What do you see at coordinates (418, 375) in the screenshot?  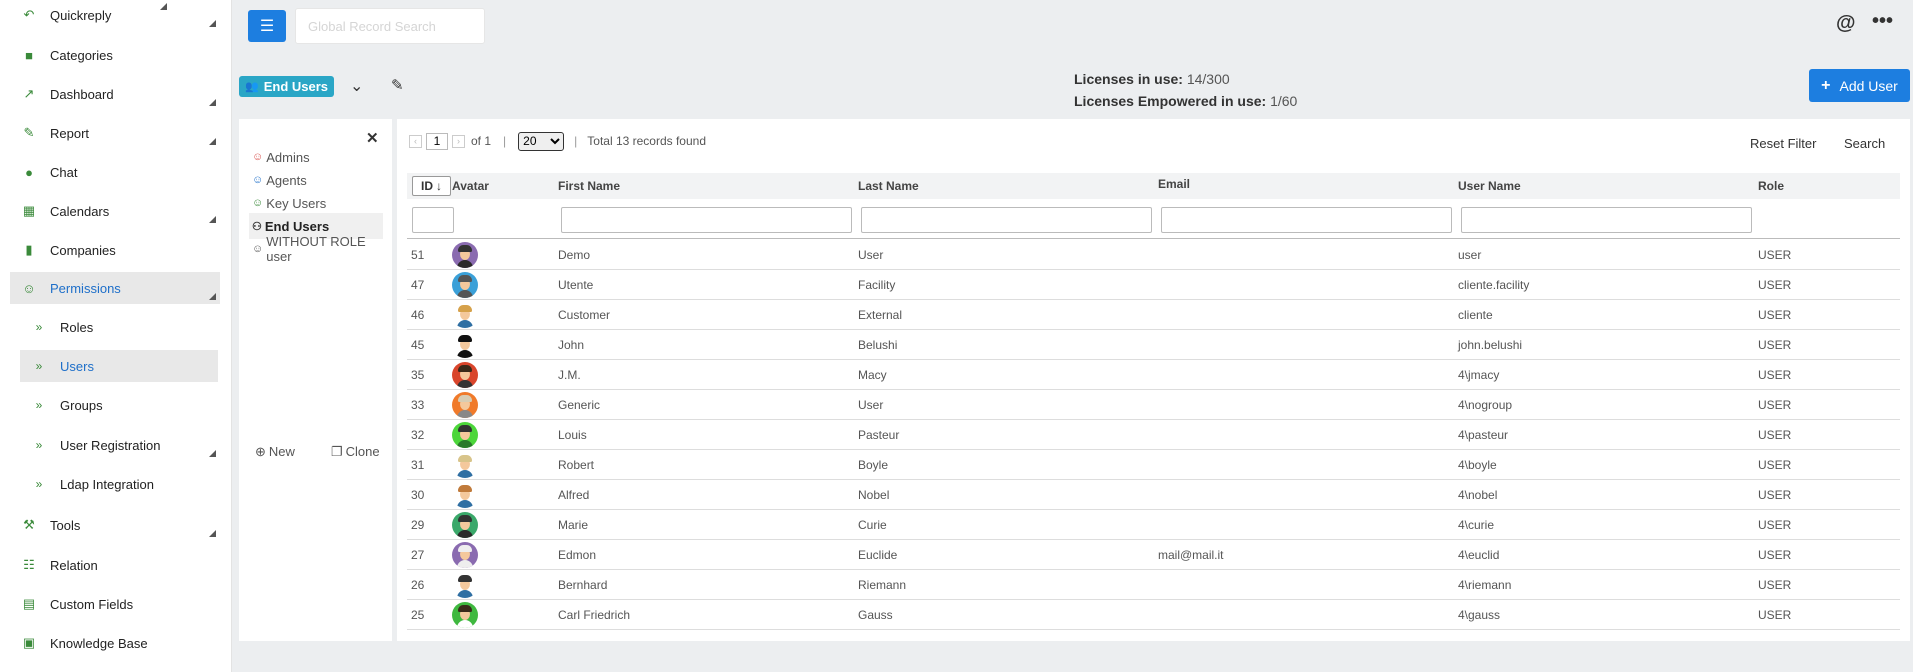 I see `cell-id: 35` at bounding box center [418, 375].